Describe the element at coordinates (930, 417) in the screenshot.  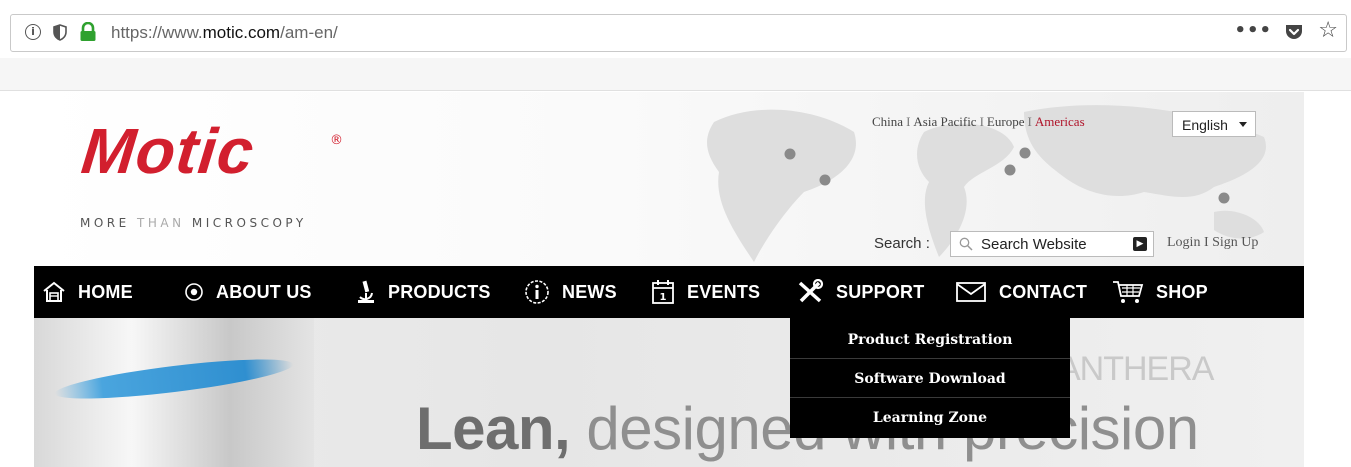
I see `menu-item-learning-zone: Learning Zone` at that location.